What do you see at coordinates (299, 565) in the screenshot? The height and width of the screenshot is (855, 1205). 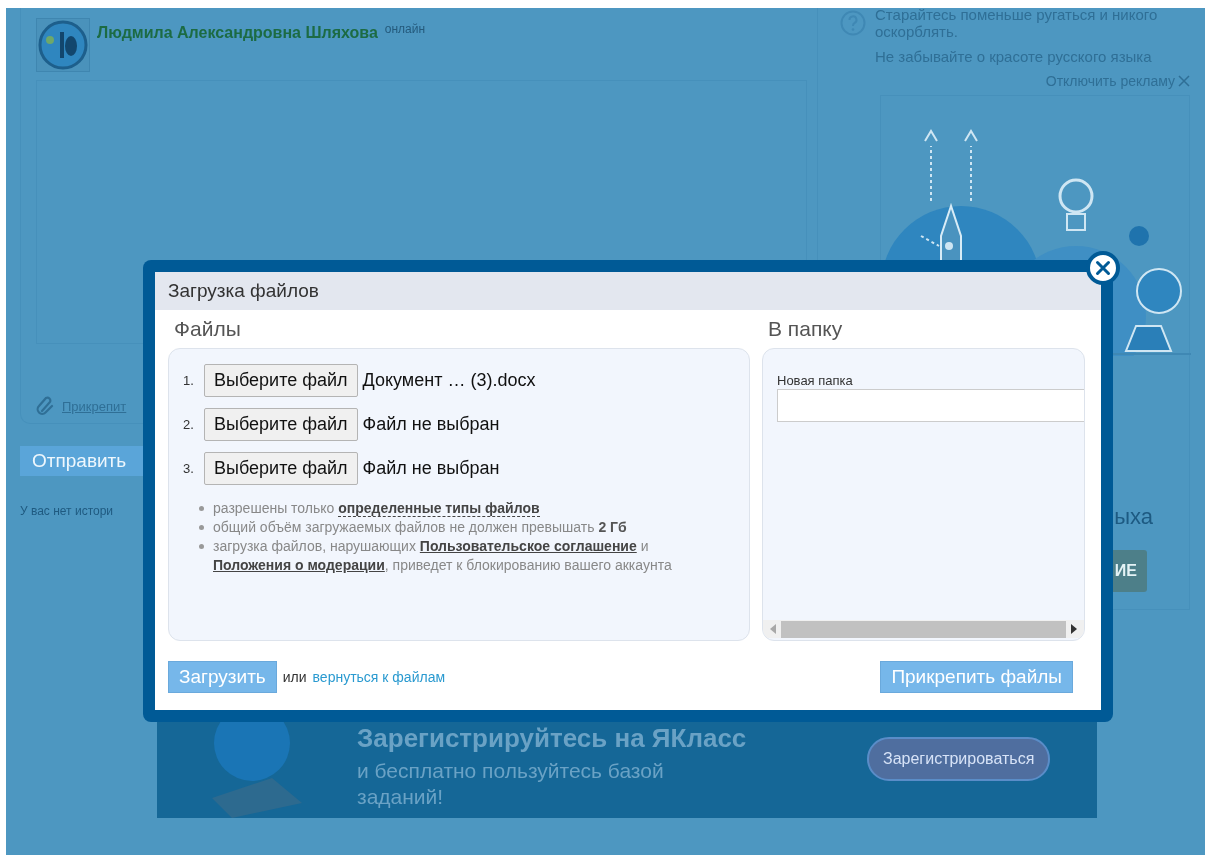 I see `rules-link: Положения о модерации` at bounding box center [299, 565].